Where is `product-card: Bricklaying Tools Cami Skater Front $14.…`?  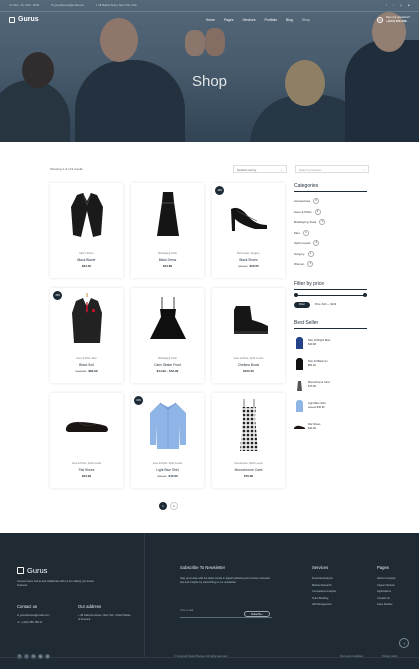
product-card: Bricklaying Tools Cami Skater Front $14.… is located at coordinates (167, 335).